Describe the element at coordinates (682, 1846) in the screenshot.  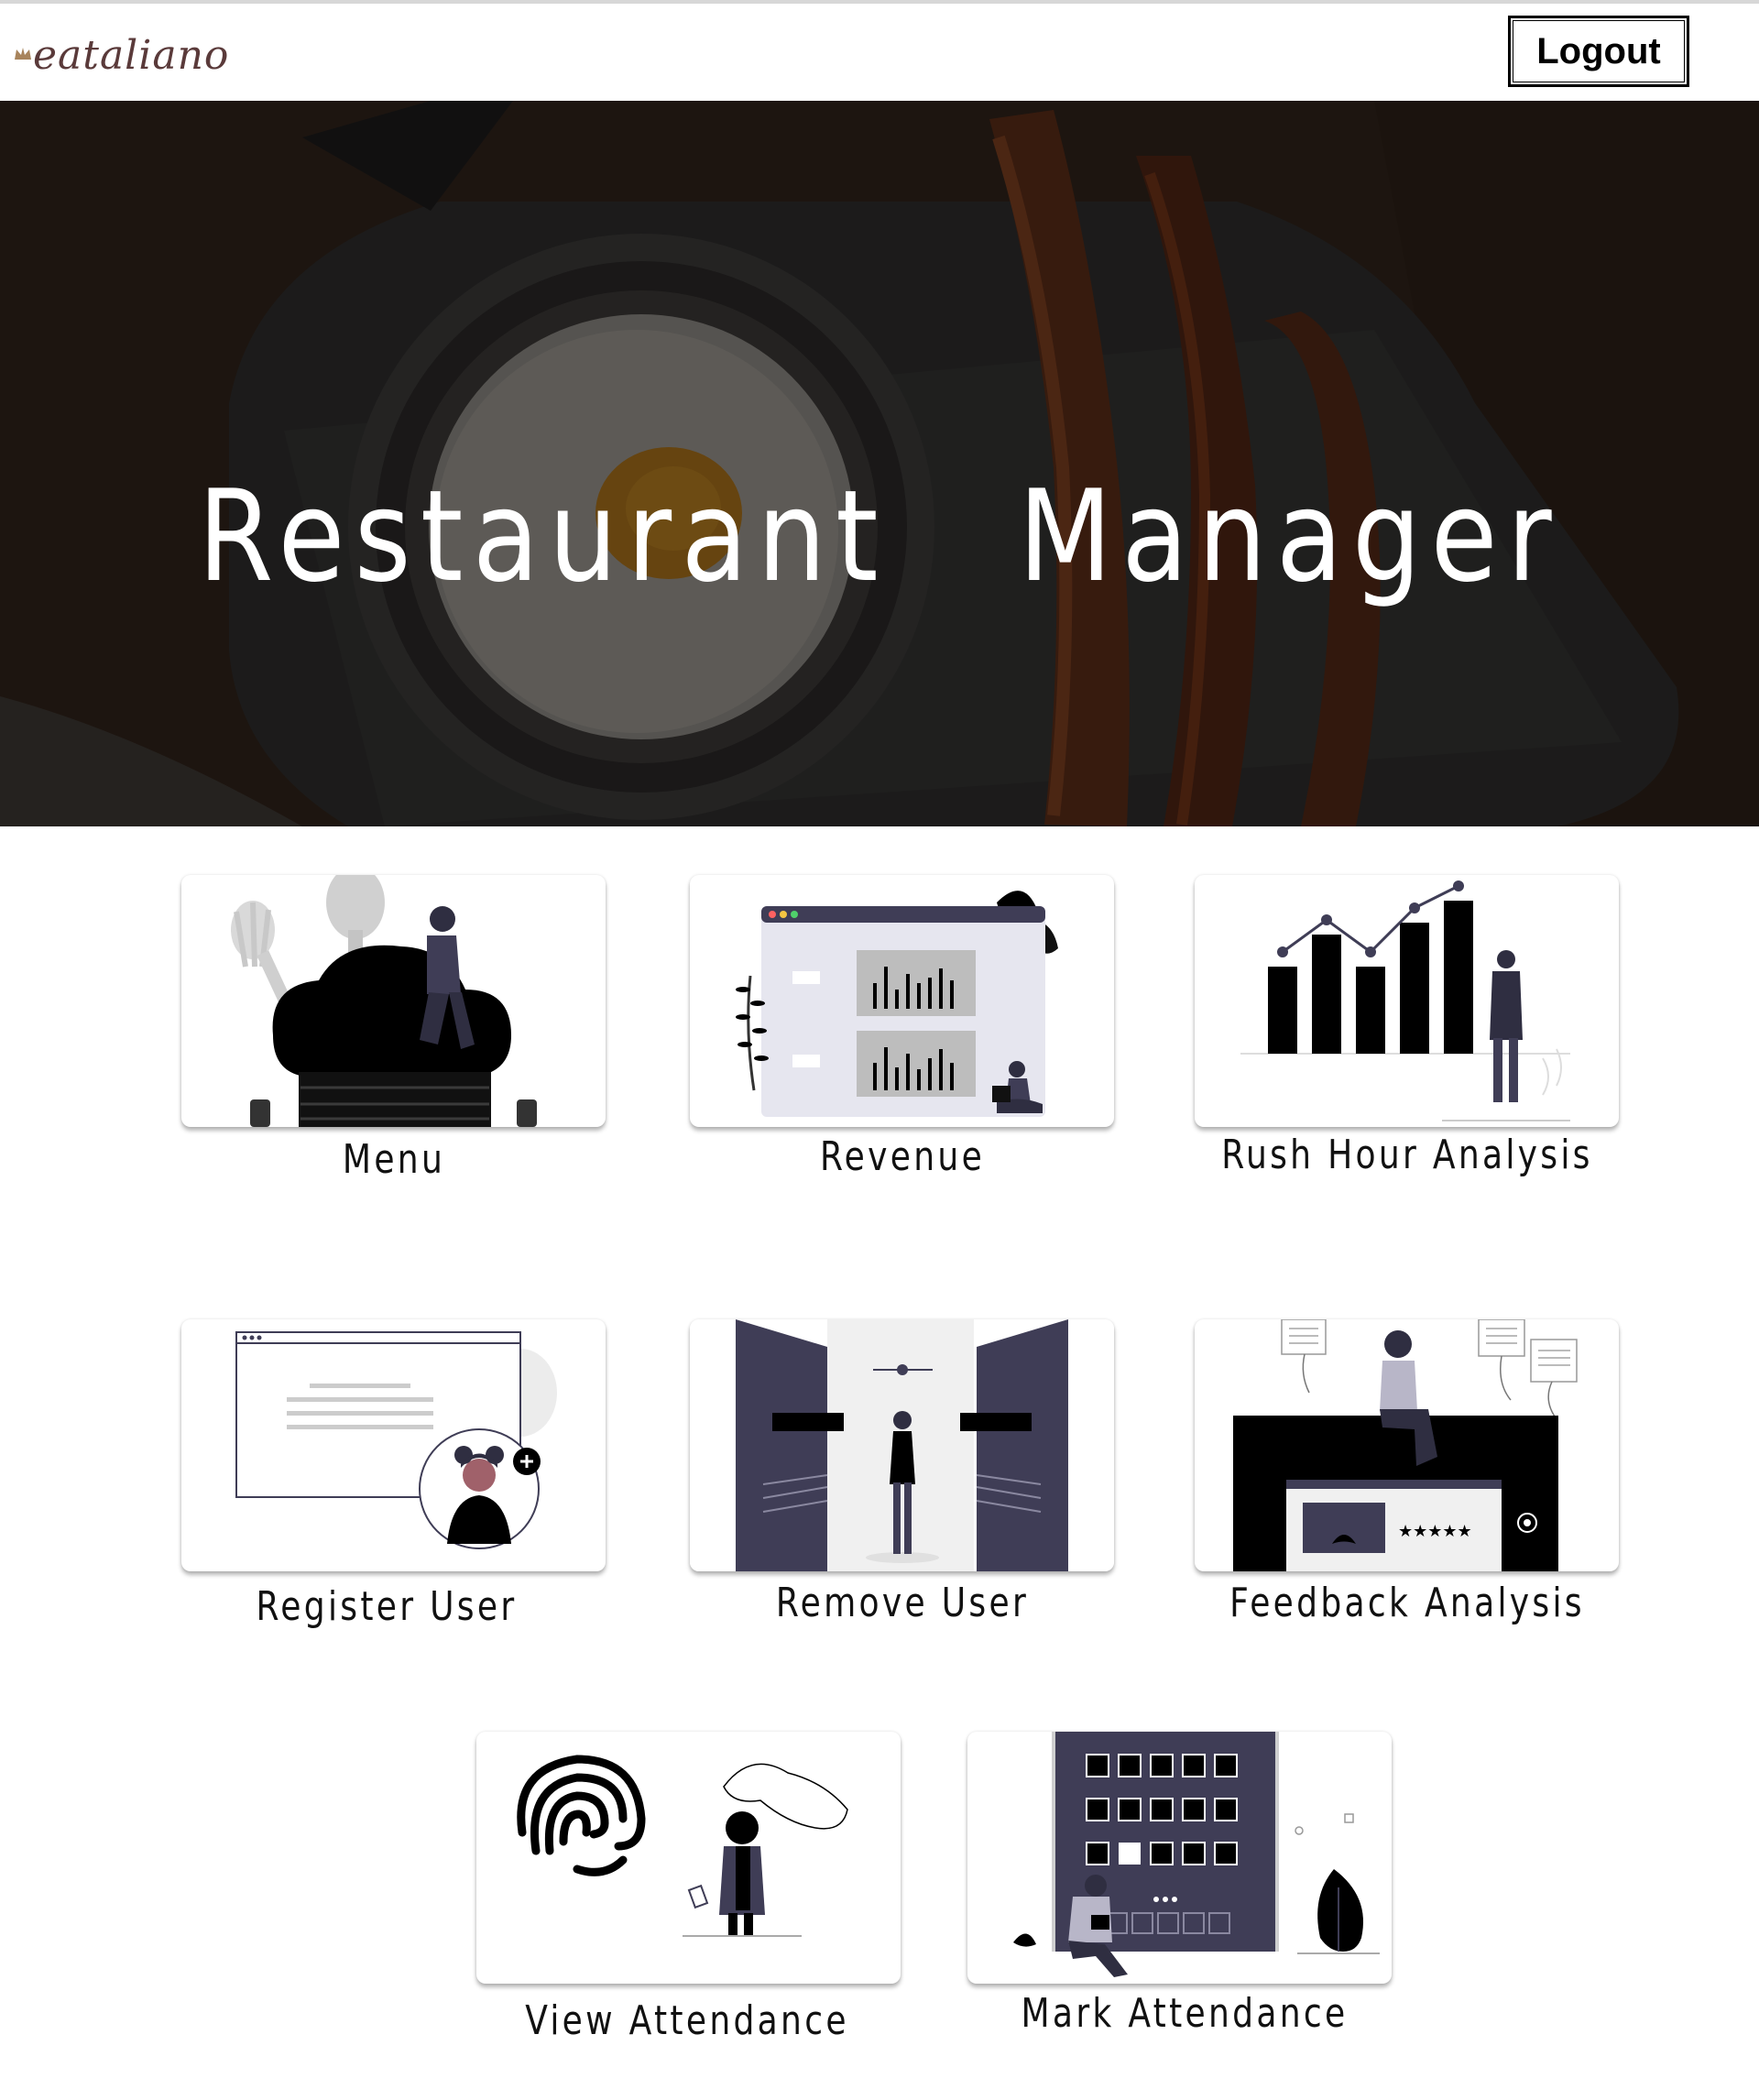
I see `fingerprint-illustration-icon` at that location.